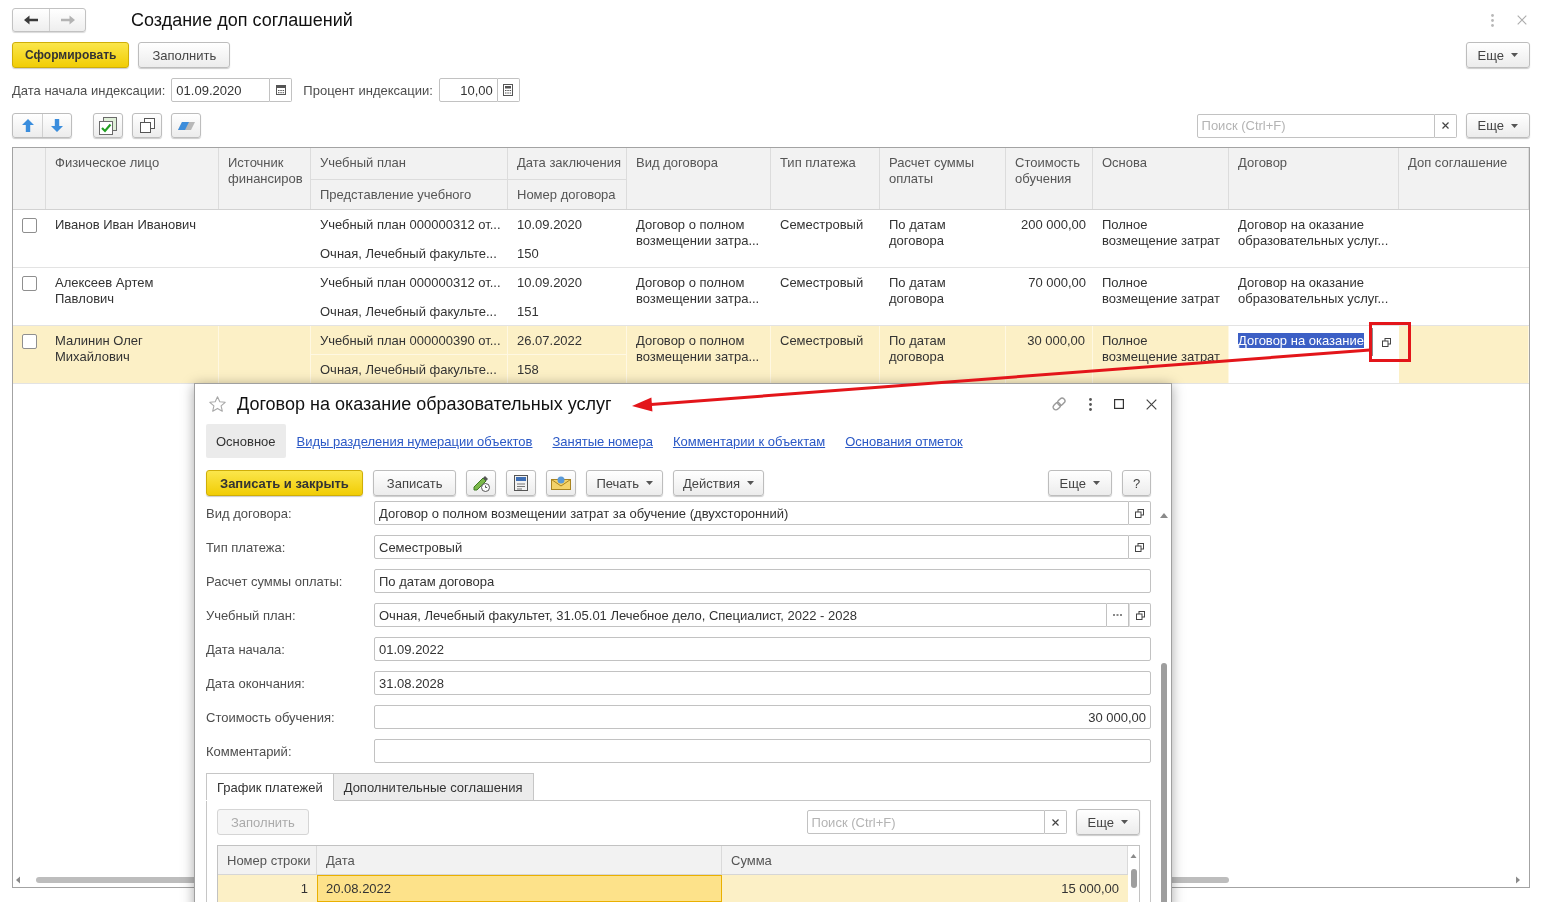 Image resolution: width=1542 pixels, height=902 pixels. I want to click on save-button: Записать, so click(414, 483).